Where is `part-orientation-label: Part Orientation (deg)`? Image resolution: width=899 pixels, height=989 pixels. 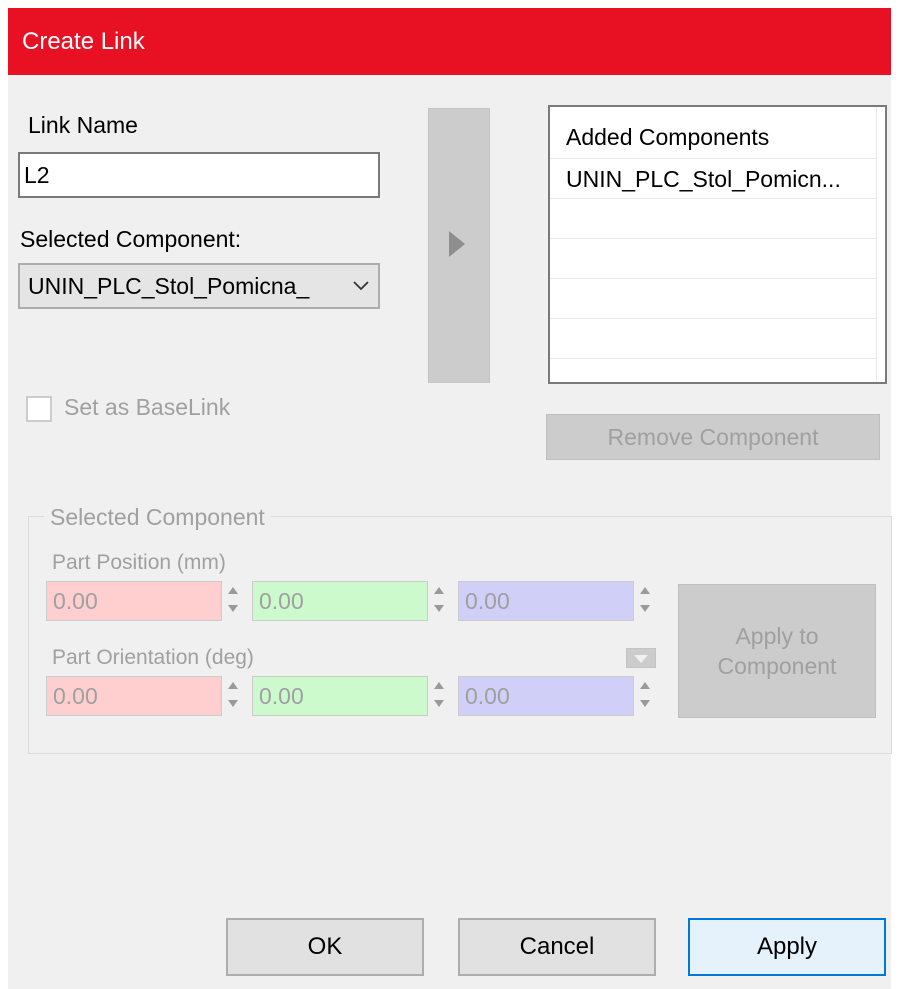
part-orientation-label: Part Orientation (deg) is located at coordinates (153, 657).